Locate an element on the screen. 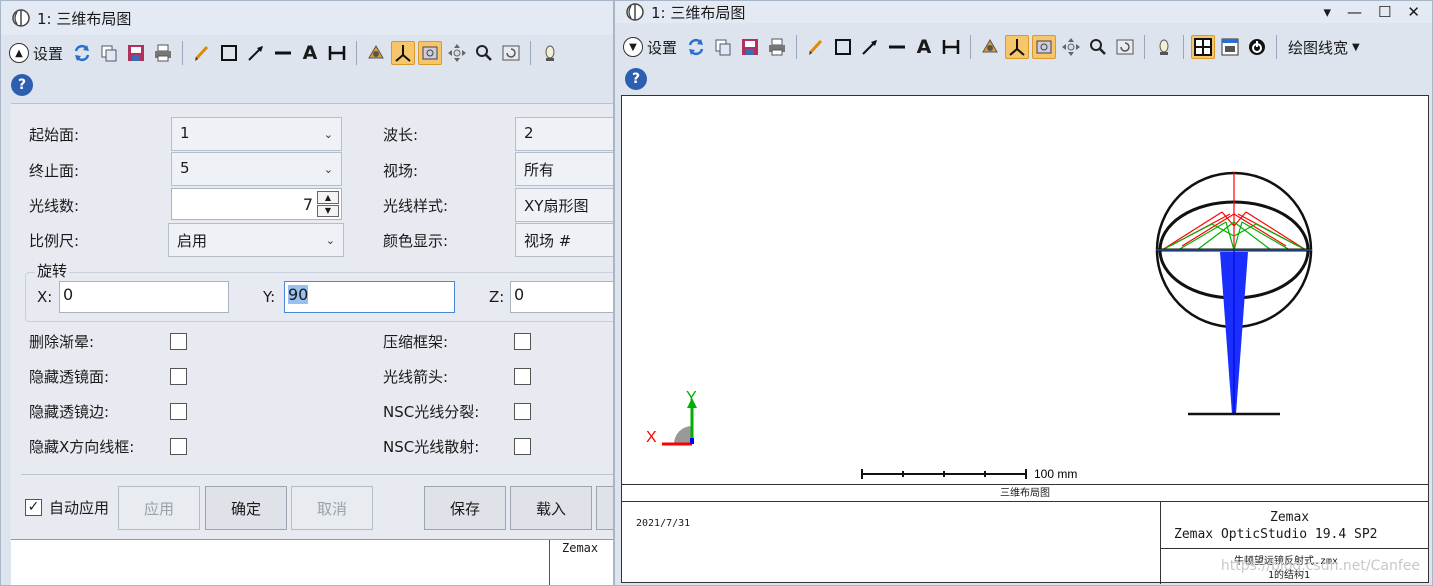  color-by-select: 视场 # is located at coordinates (564, 240).